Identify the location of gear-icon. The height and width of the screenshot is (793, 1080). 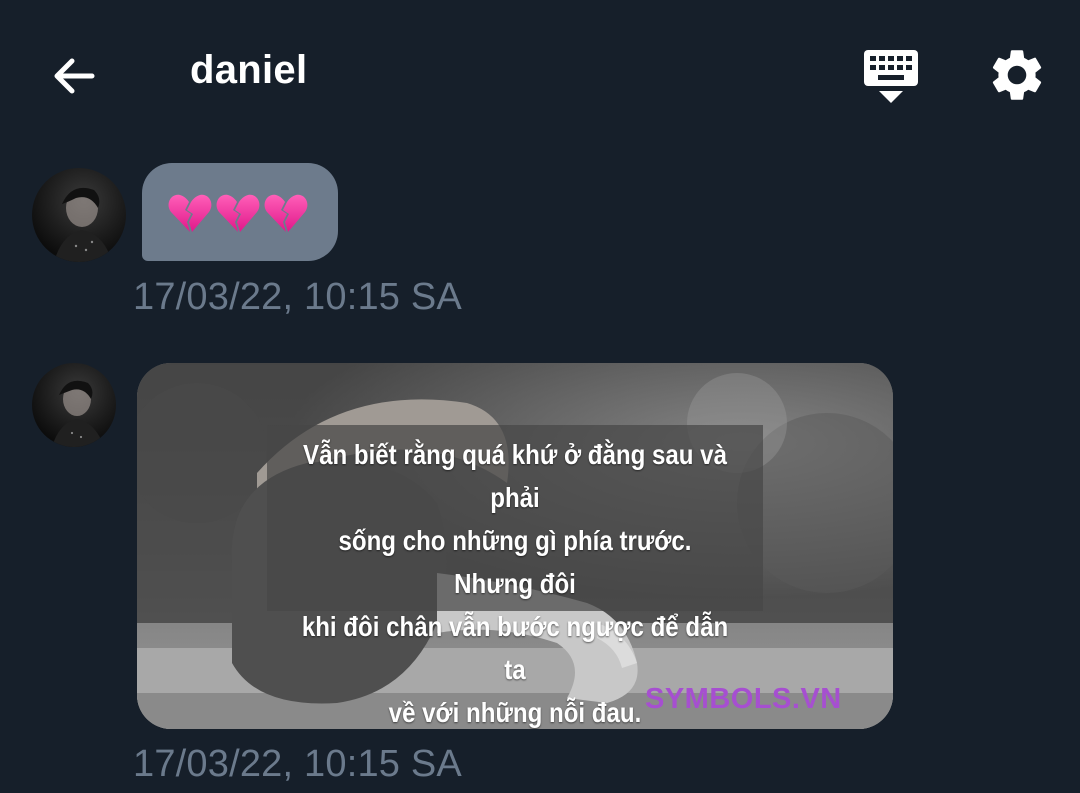
(1017, 75).